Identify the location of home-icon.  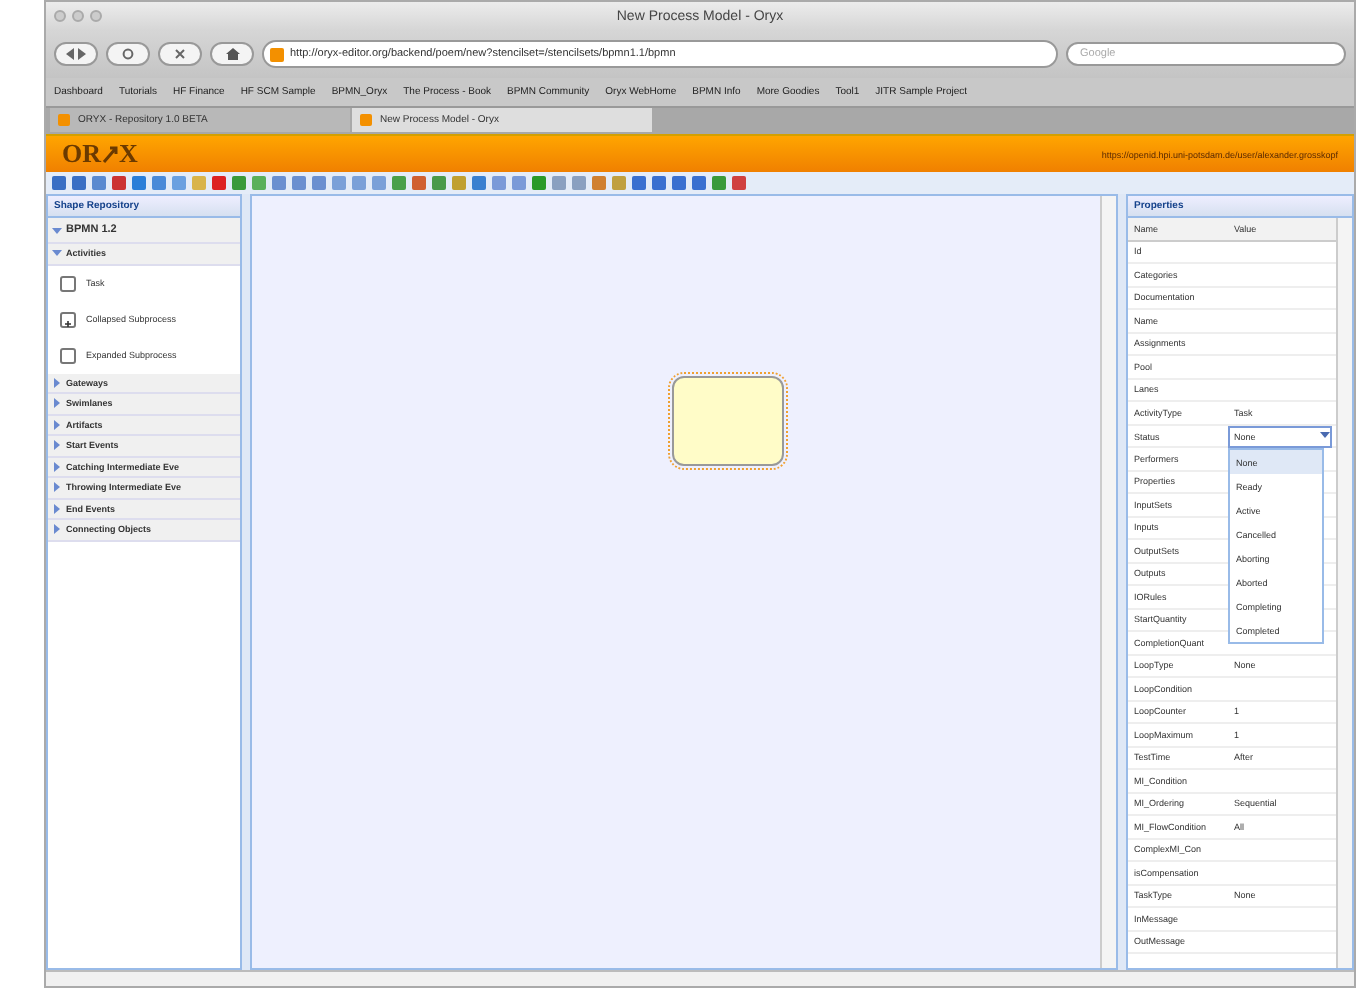
(232, 54).